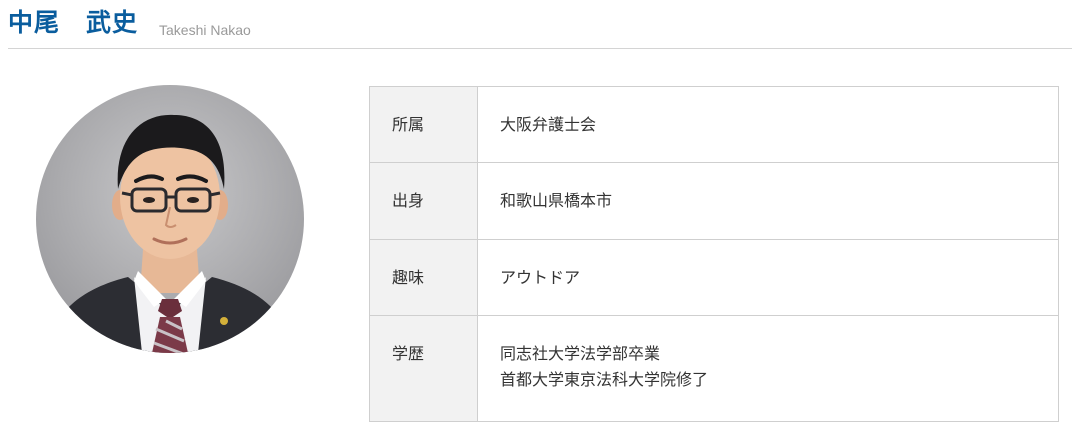 The width and height of the screenshot is (1080, 437). What do you see at coordinates (768, 201) in the screenshot?
I see `row-value-hometown: 和歌山県橋本市` at bounding box center [768, 201].